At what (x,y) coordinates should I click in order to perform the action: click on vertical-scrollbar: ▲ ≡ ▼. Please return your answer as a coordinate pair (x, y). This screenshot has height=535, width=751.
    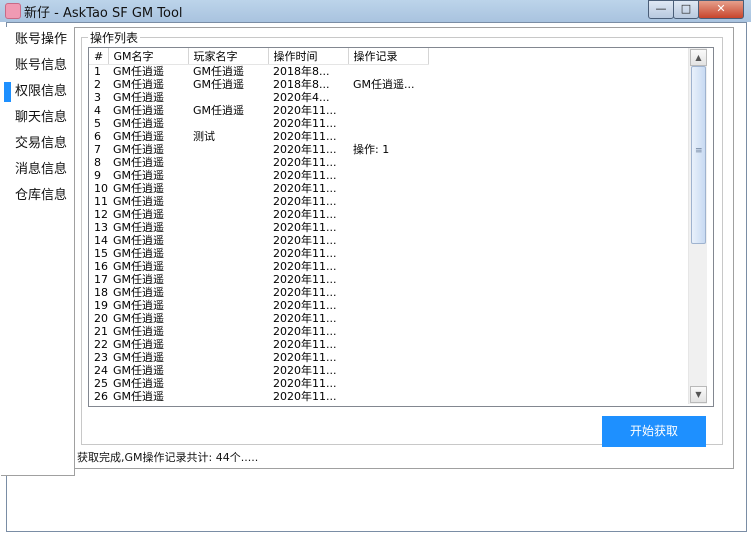
    Looking at the image, I should click on (697, 226).